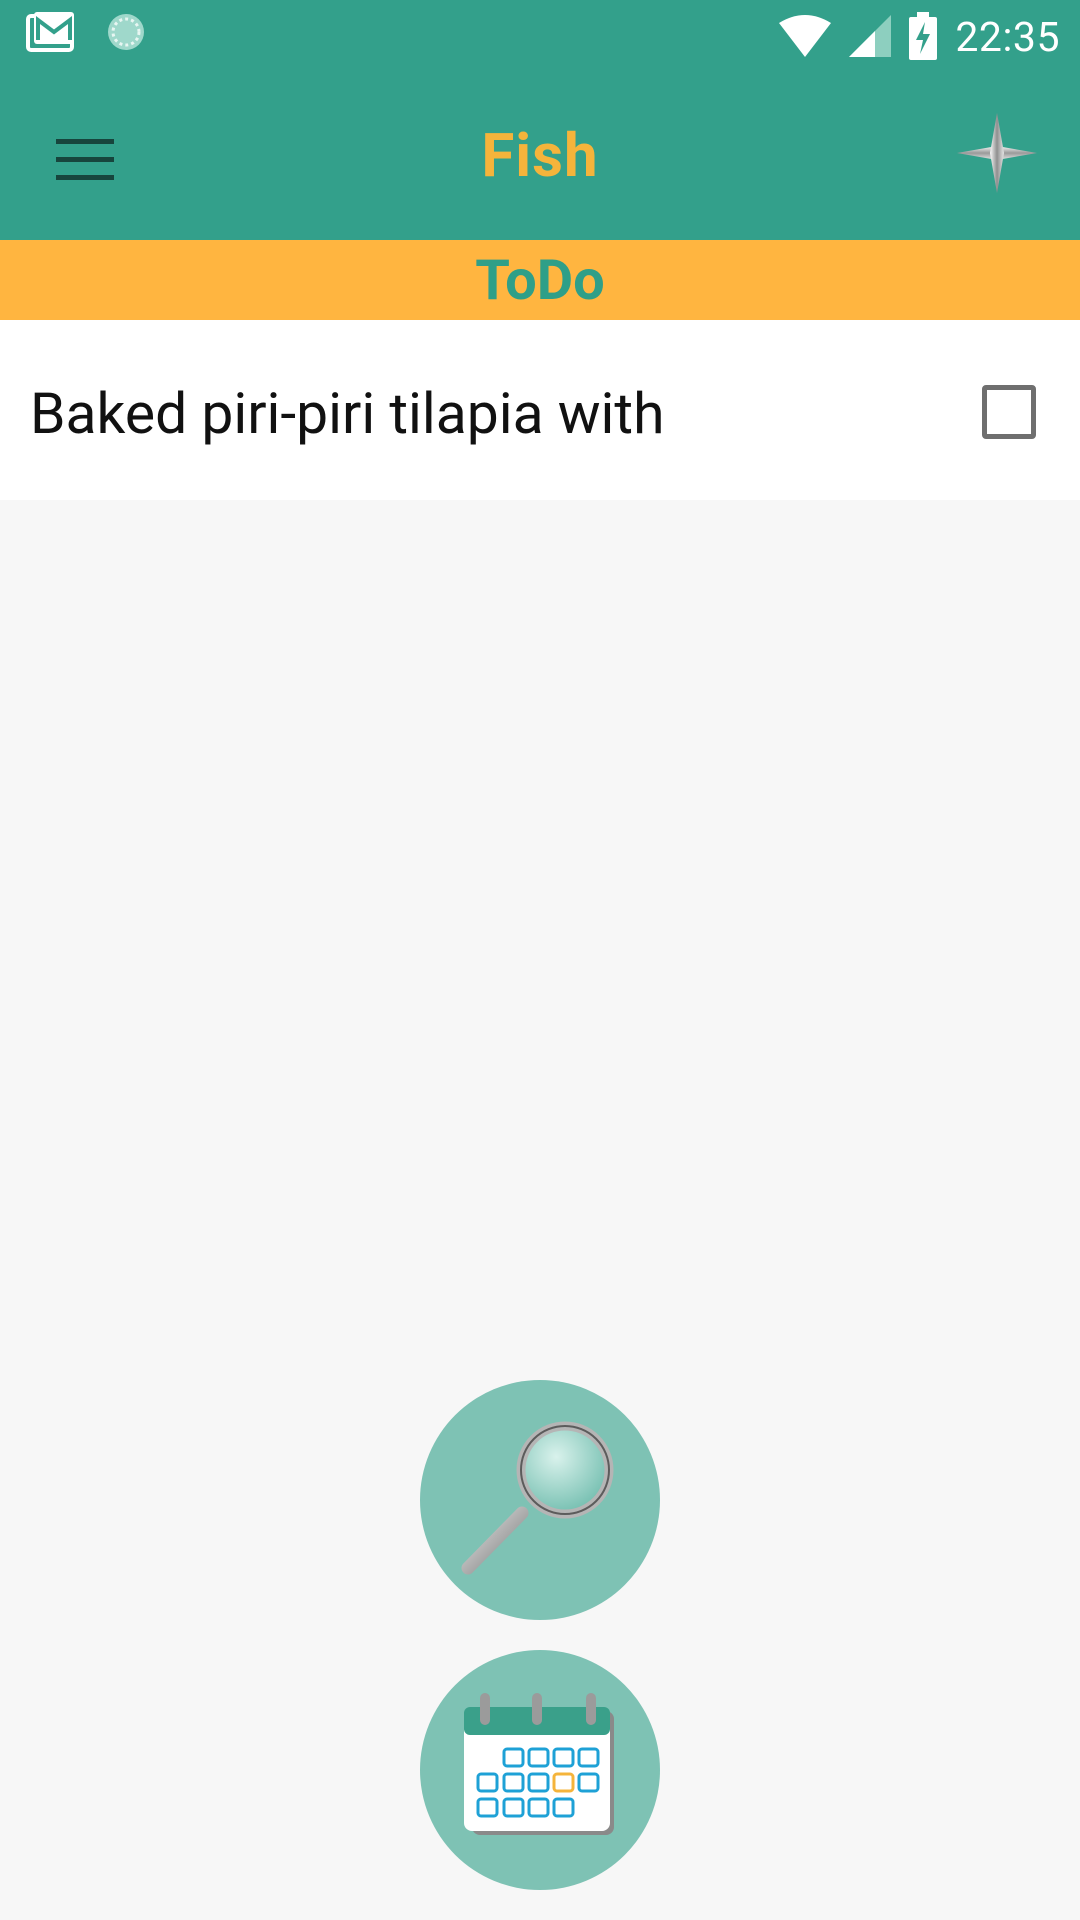 The image size is (1080, 1920). What do you see at coordinates (923, 37) in the screenshot?
I see `battery-charging-icon` at bounding box center [923, 37].